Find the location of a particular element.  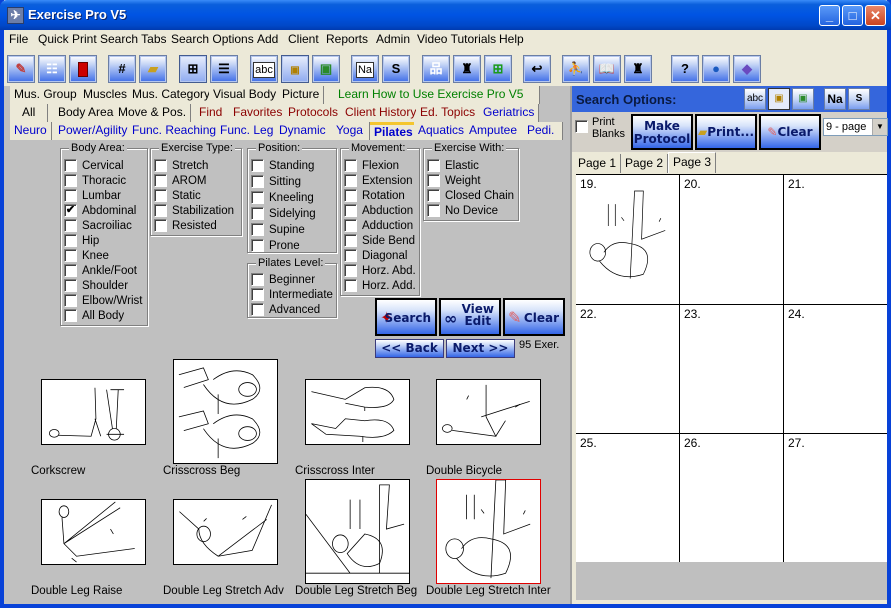

maximize-button: □ is located at coordinates (852, 15).